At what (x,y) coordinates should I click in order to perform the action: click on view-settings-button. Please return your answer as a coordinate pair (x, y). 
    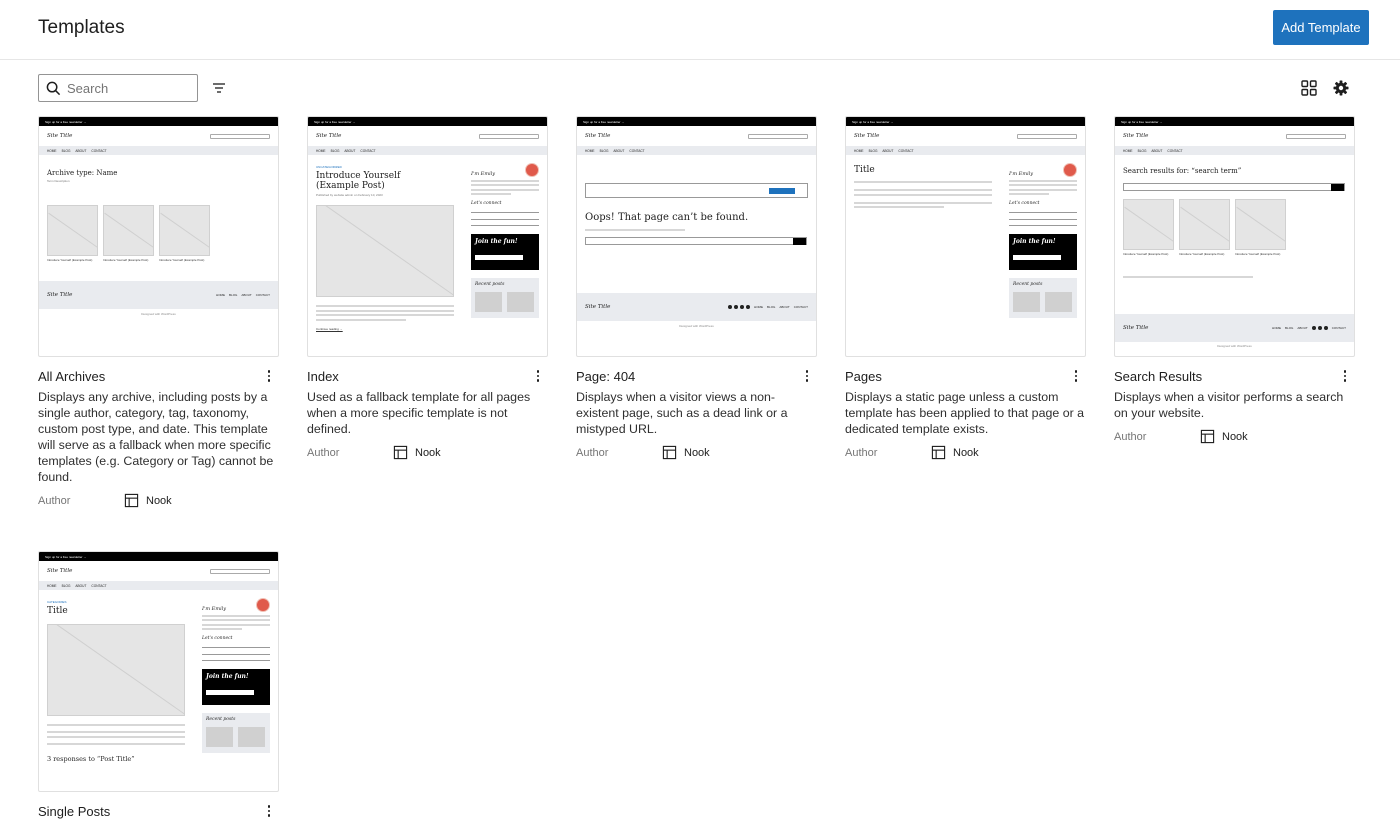
    Looking at the image, I should click on (1341, 88).